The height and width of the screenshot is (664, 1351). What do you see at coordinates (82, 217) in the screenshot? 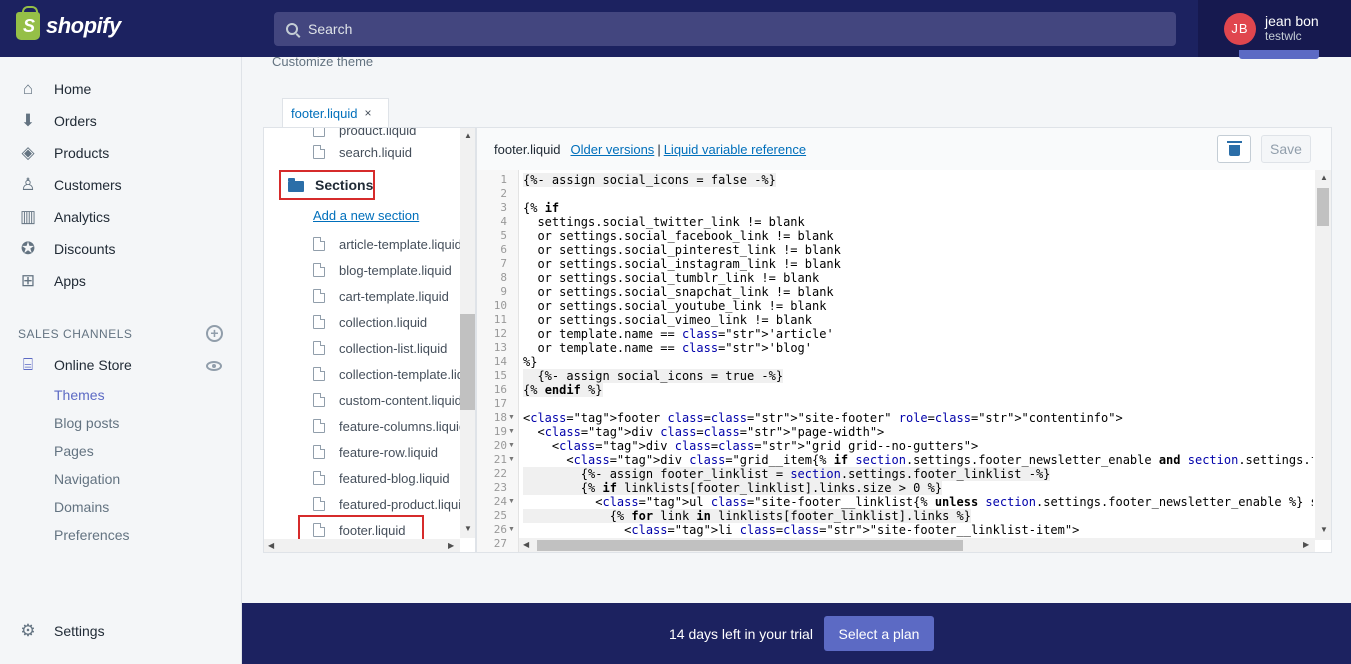
I see `sidebar-item-label: Analytics` at bounding box center [82, 217].